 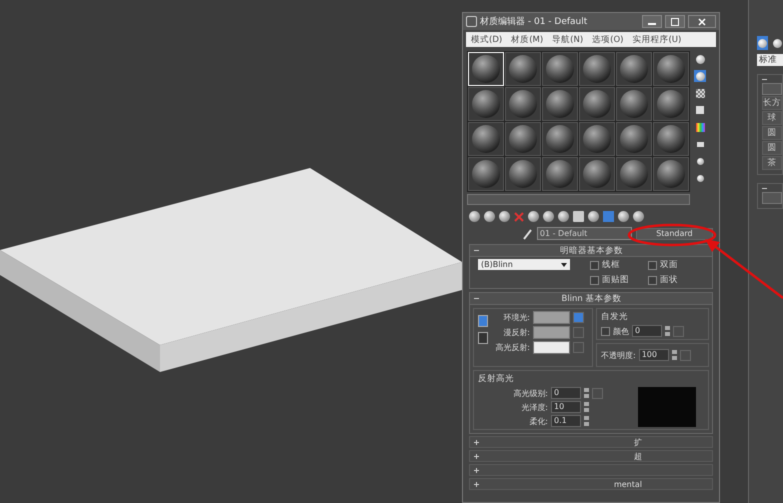 What do you see at coordinates (534, 407) in the screenshot?
I see `field-label: 光泽度:` at bounding box center [534, 407].